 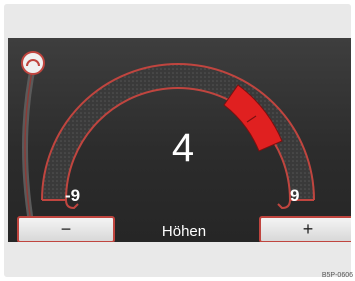 What do you see at coordinates (183, 148) in the screenshot?
I see `current-value: 4` at bounding box center [183, 148].